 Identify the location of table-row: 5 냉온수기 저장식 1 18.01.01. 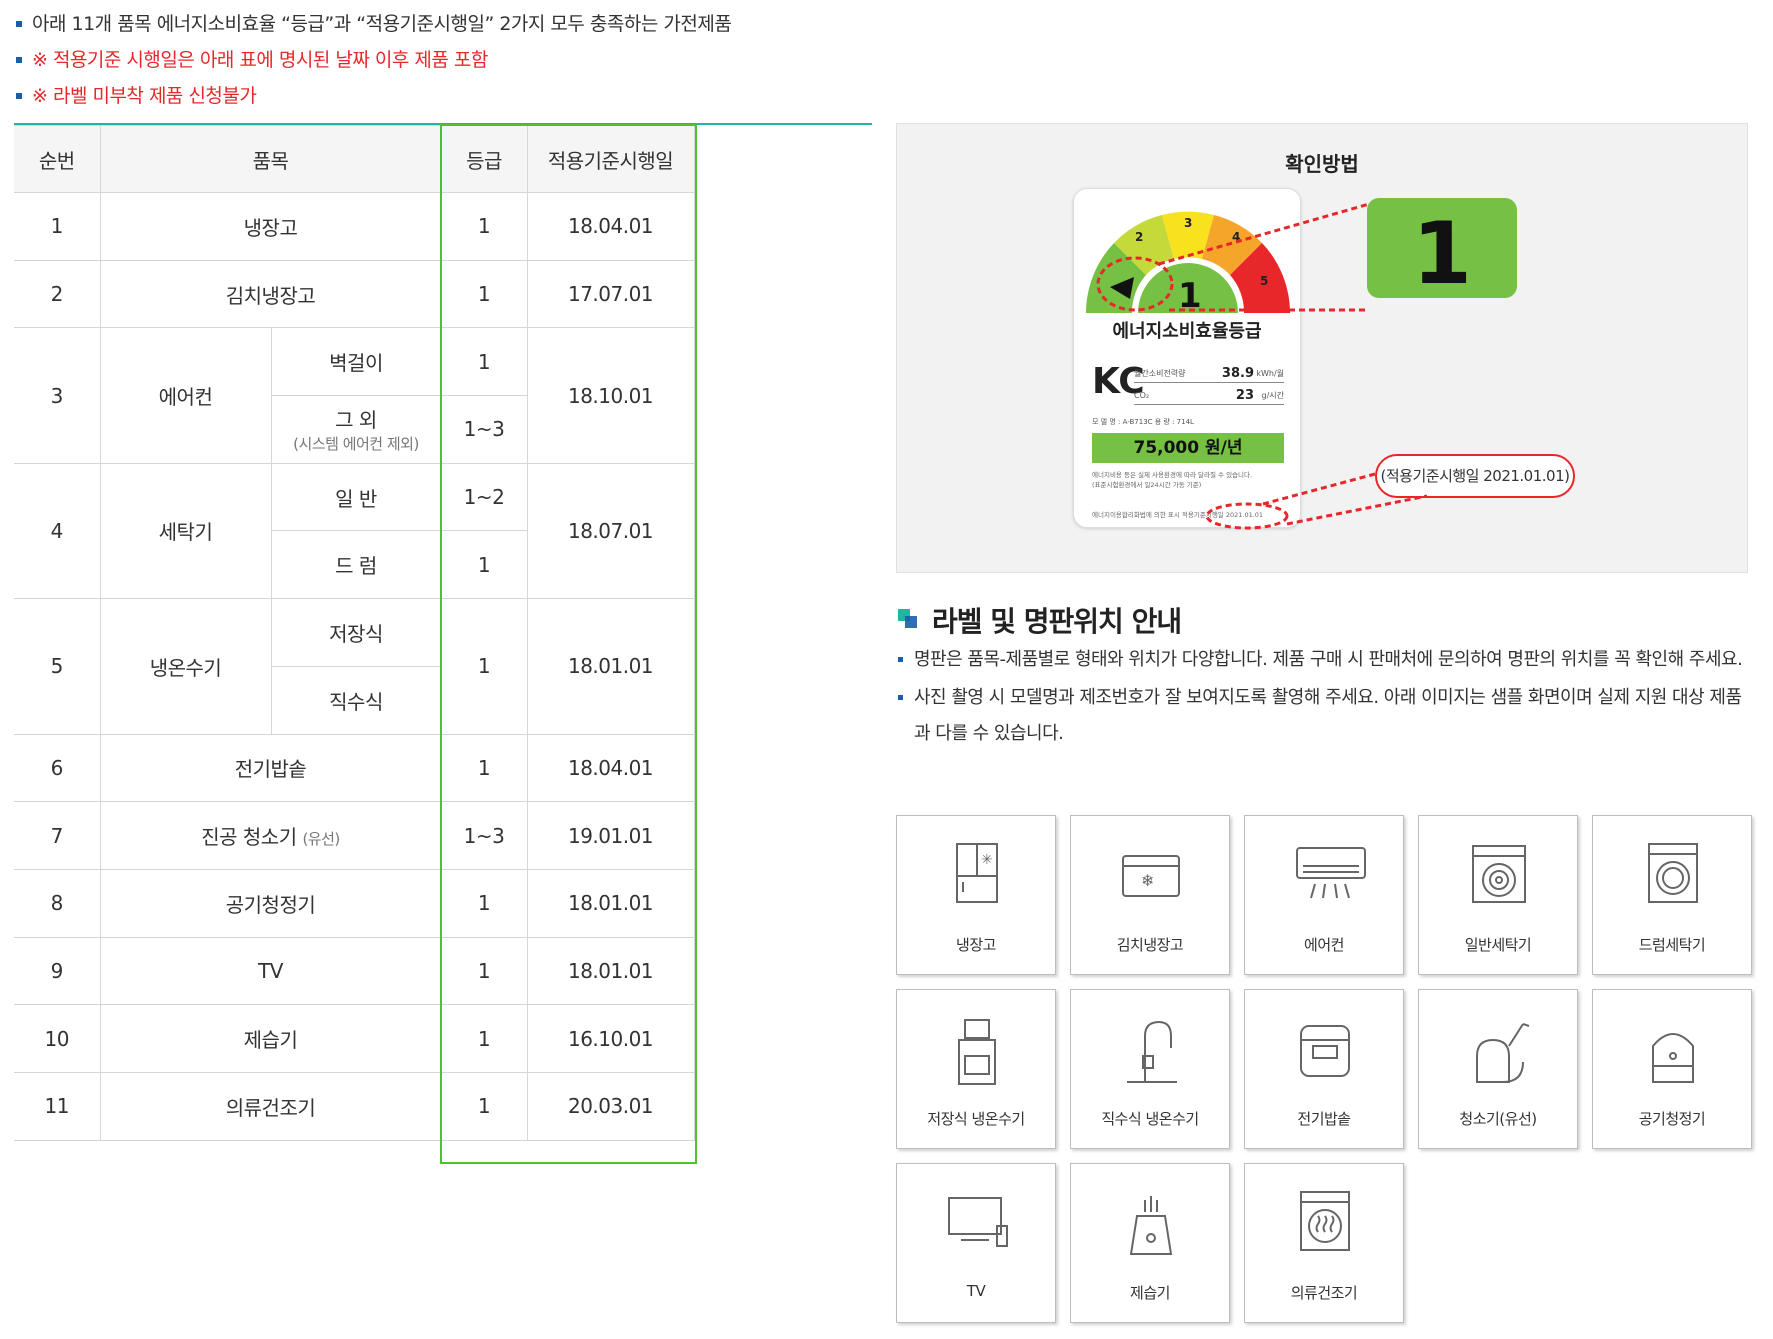
(354, 666).